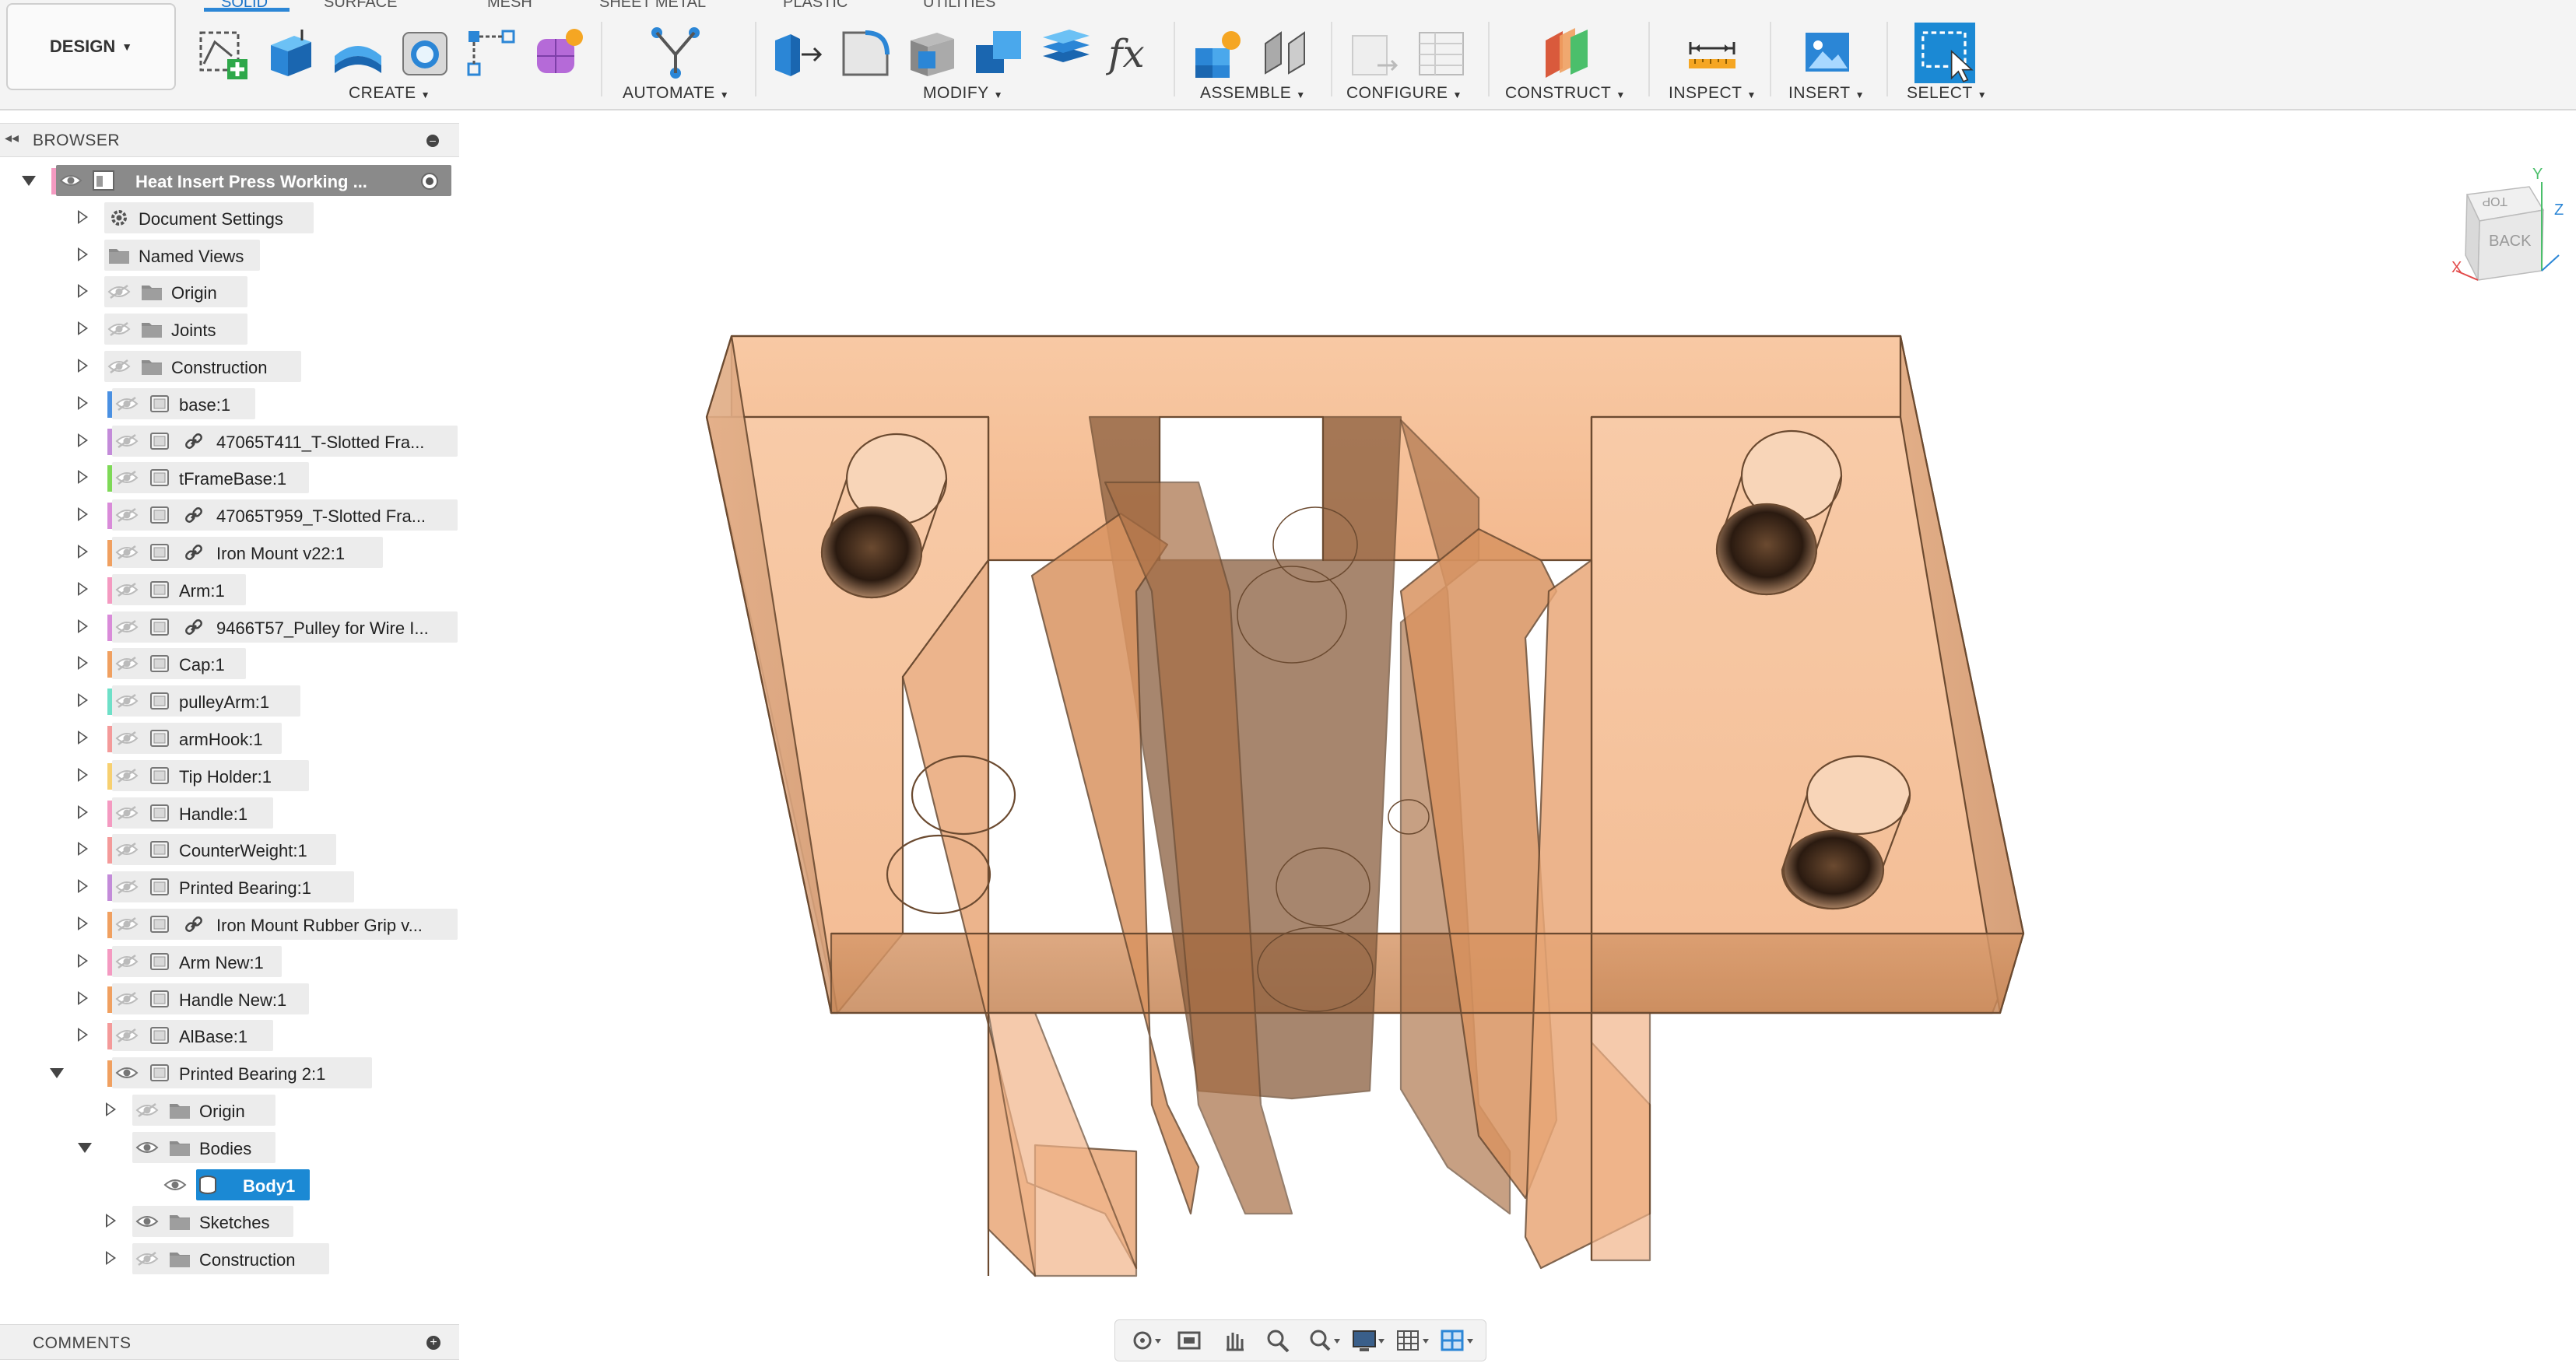 The width and height of the screenshot is (2576, 1363). What do you see at coordinates (230, 1073) in the screenshot?
I see `tree-item: Printed Bearing 2:1` at bounding box center [230, 1073].